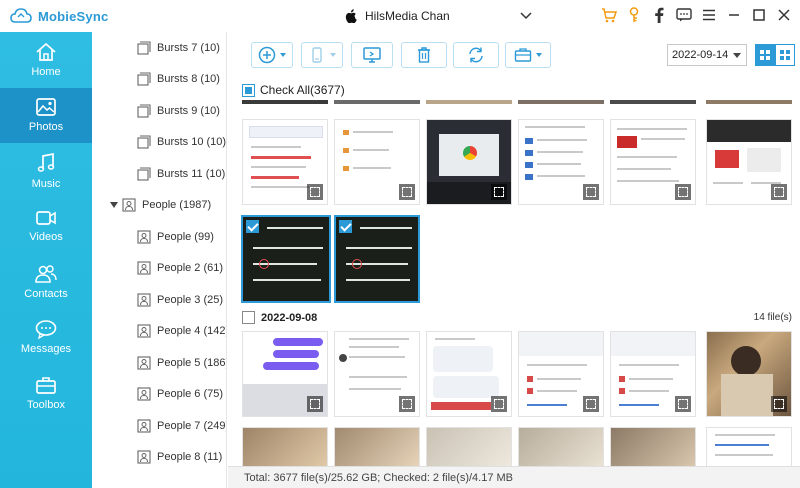 This screenshot has height=488, width=800. I want to click on minimize-icon, so click(734, 15).